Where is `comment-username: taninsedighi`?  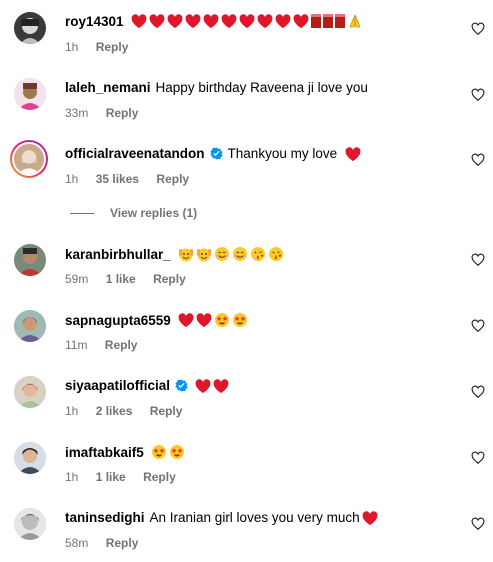
comment-username: taninsedighi is located at coordinates (105, 517).